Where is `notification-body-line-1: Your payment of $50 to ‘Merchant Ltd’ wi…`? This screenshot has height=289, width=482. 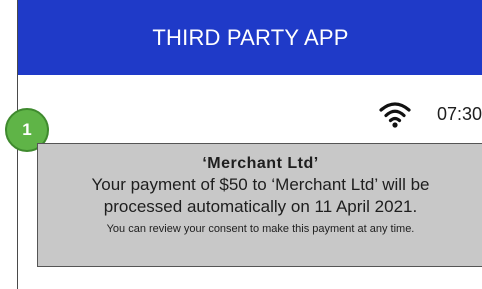
notification-body-line-1: Your payment of $50 to ‘Merchant Ltd’ wi… is located at coordinates (260, 184).